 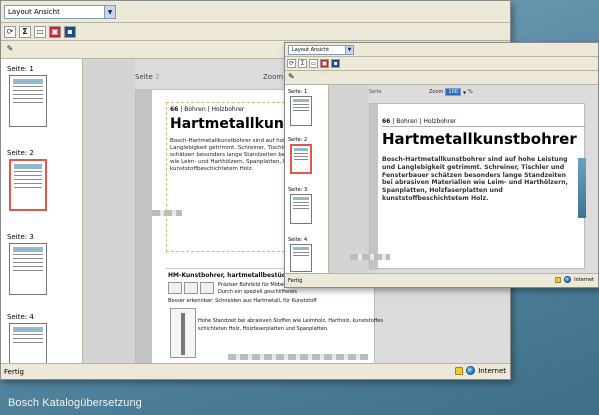 What do you see at coordinates (584, 279) in the screenshot?
I see `w2-status-zone-label: Internet` at bounding box center [584, 279].